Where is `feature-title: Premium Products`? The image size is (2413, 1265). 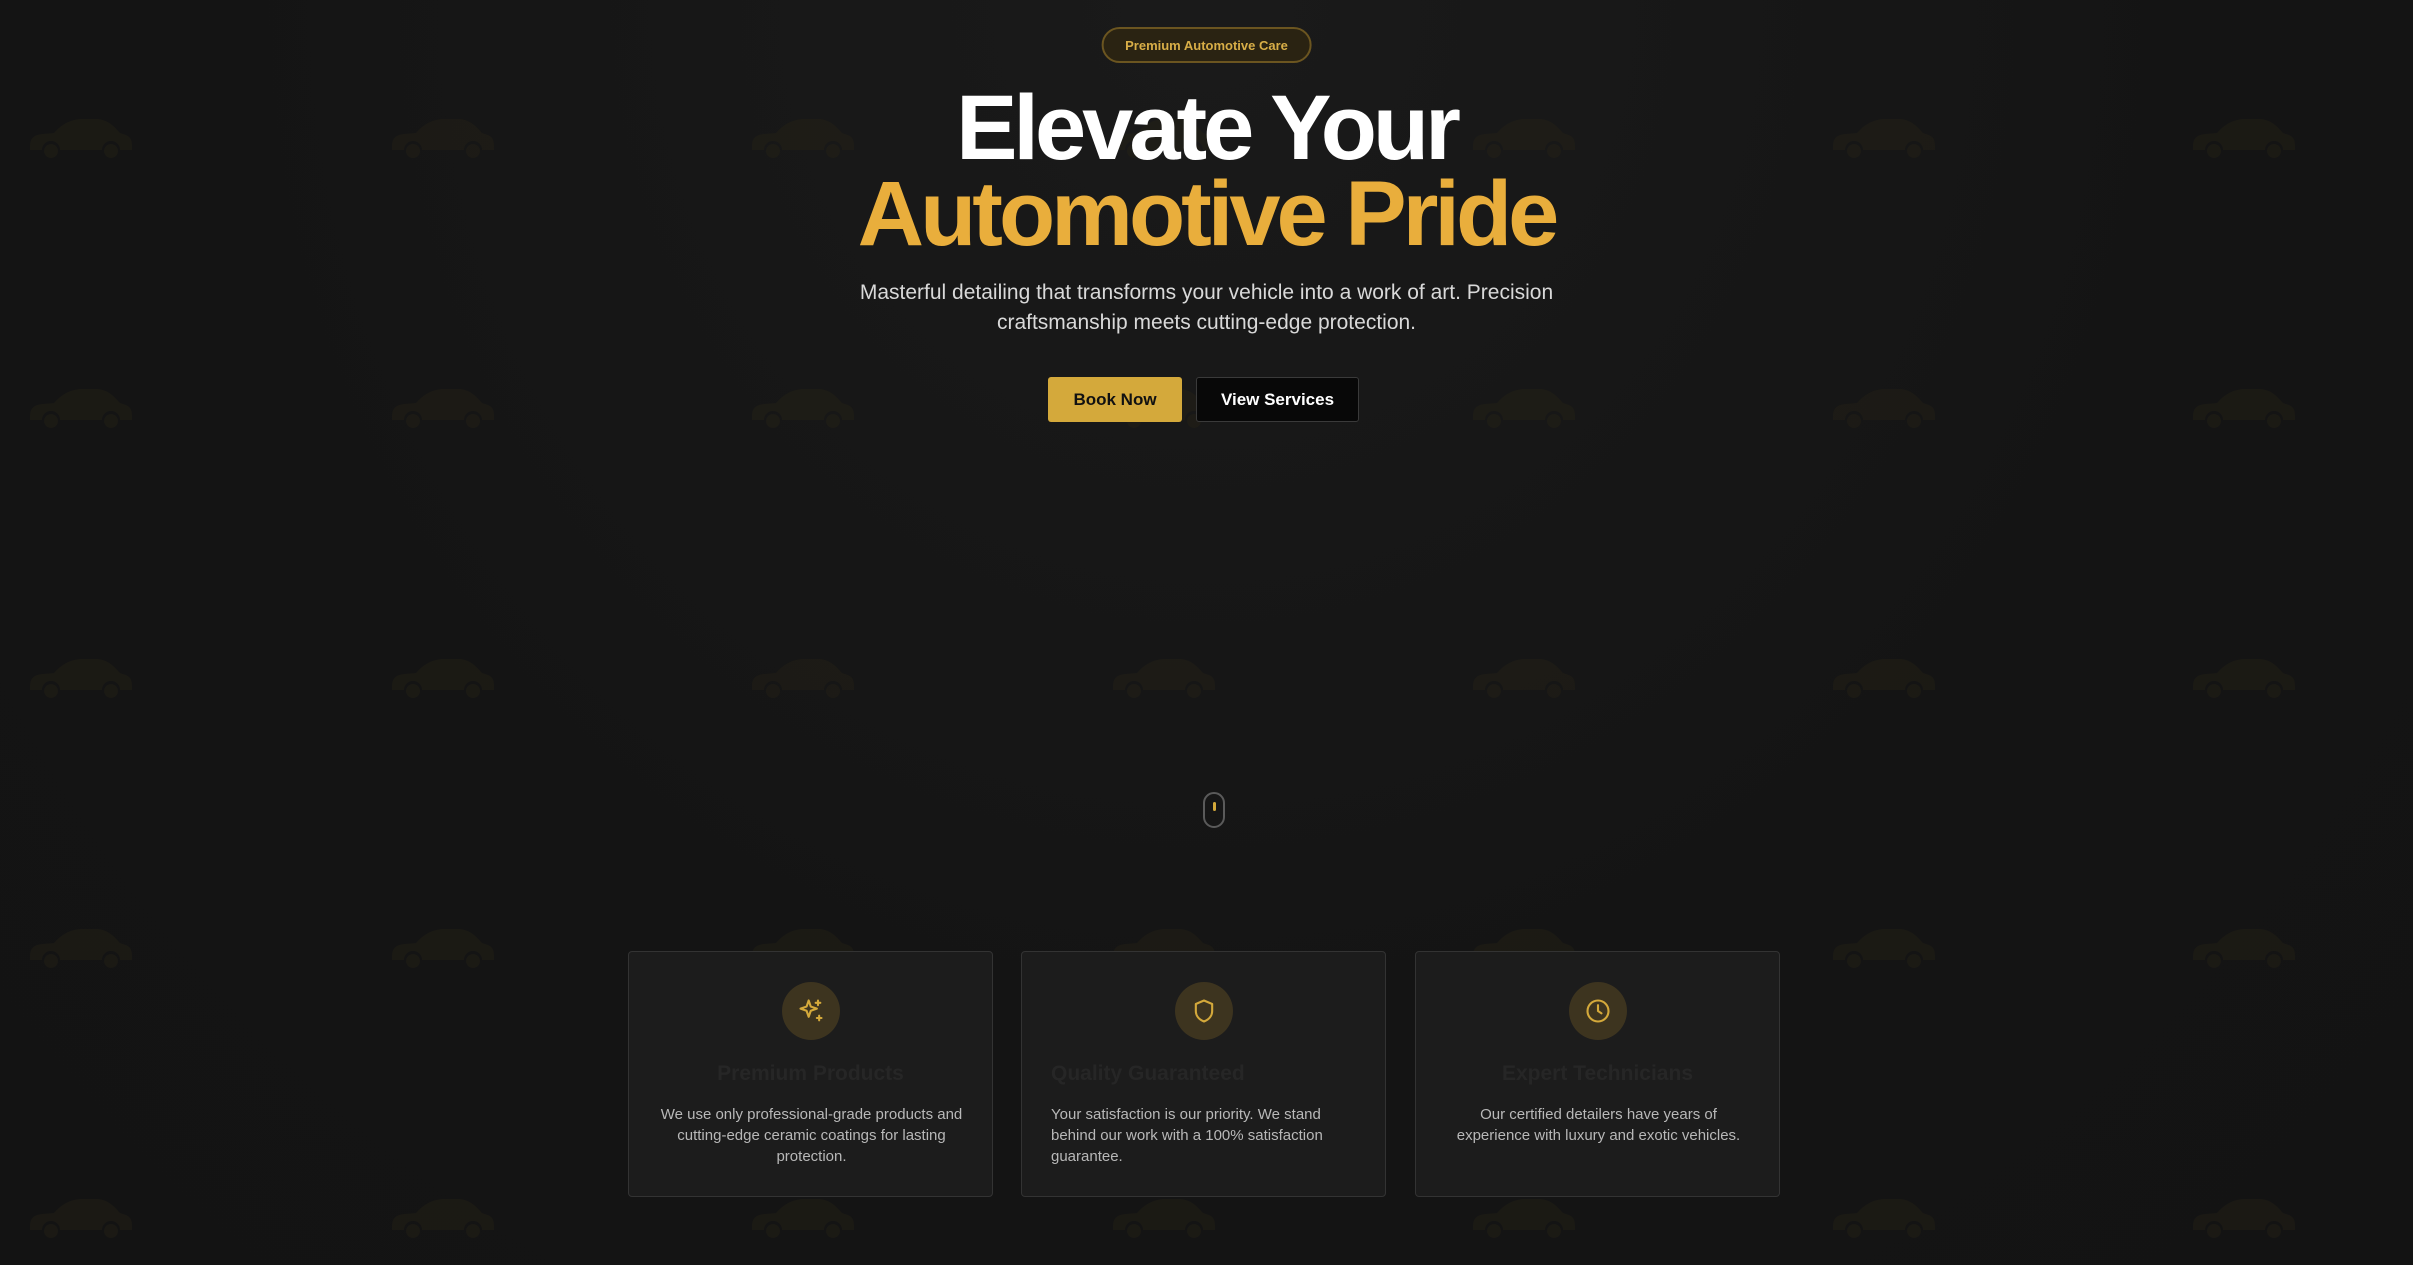
feature-title: Premium Products is located at coordinates (810, 1073).